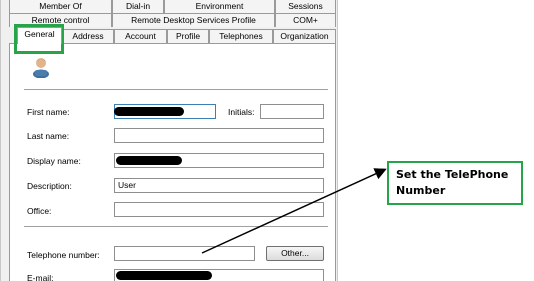 This screenshot has height=281, width=534. I want to click on tab-telephones: Telephones, so click(241, 36).